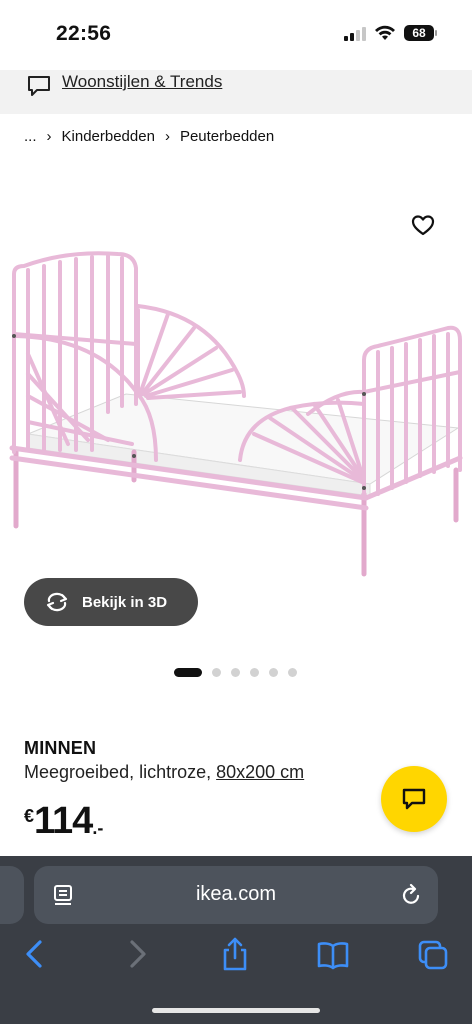 This screenshot has width=472, height=1024. What do you see at coordinates (12, 895) in the screenshot?
I see `previous-tab` at bounding box center [12, 895].